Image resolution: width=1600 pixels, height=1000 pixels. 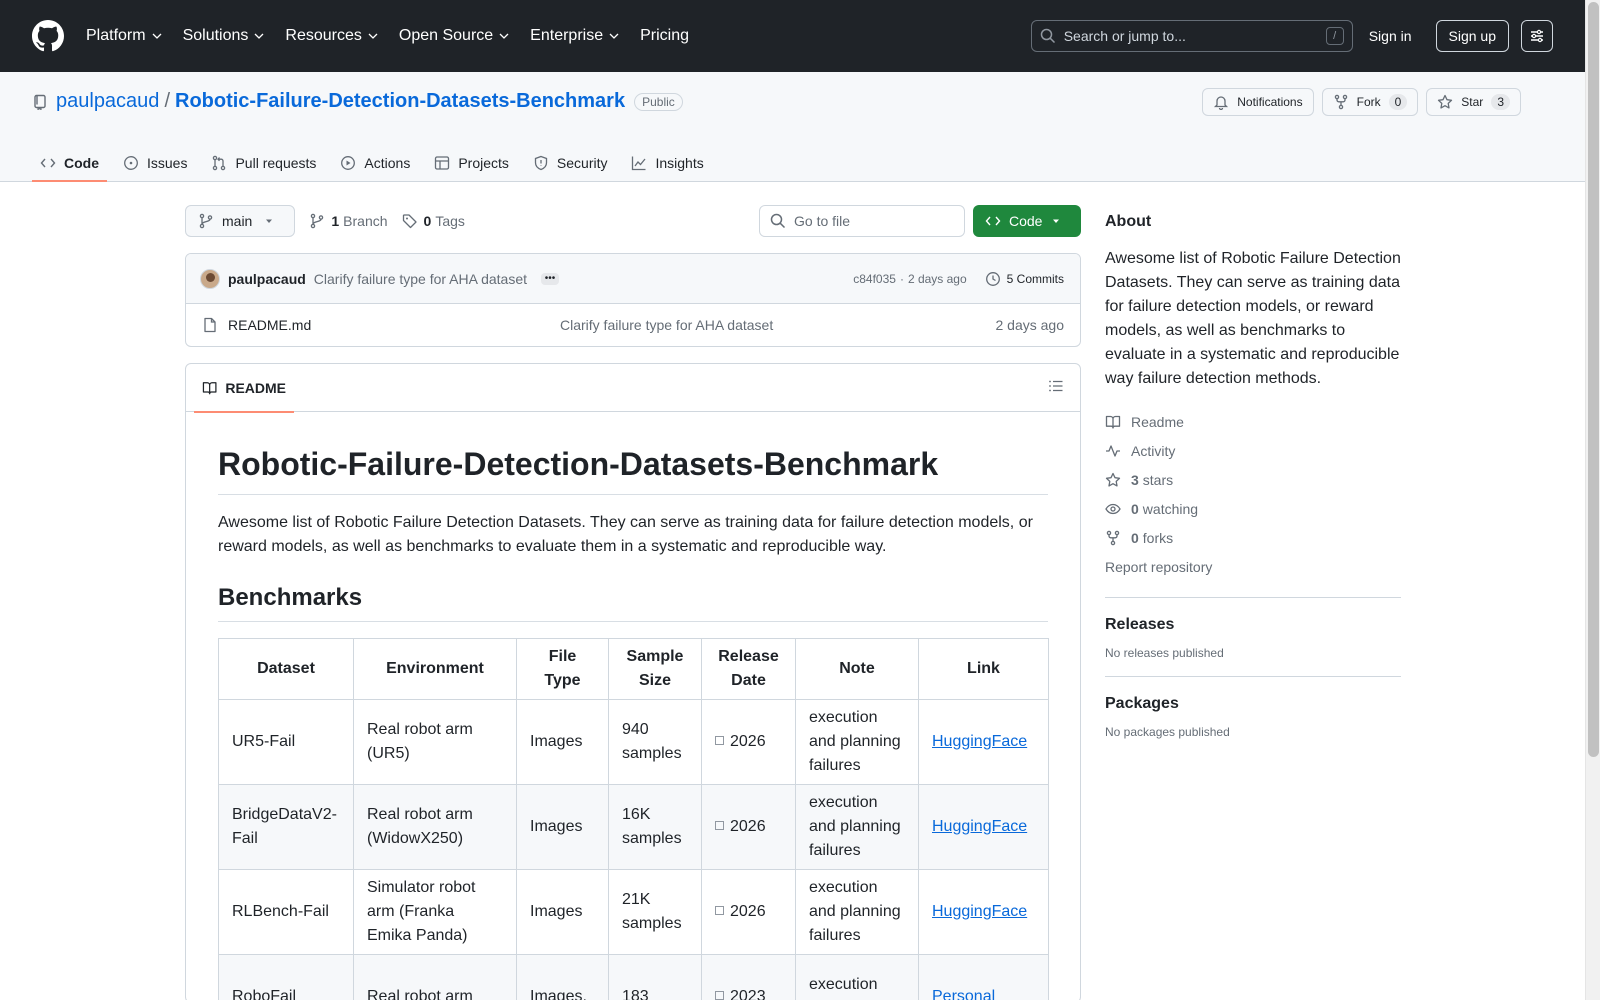 What do you see at coordinates (655, 827) in the screenshot?
I see `cell-sample-size: 16K samples` at bounding box center [655, 827].